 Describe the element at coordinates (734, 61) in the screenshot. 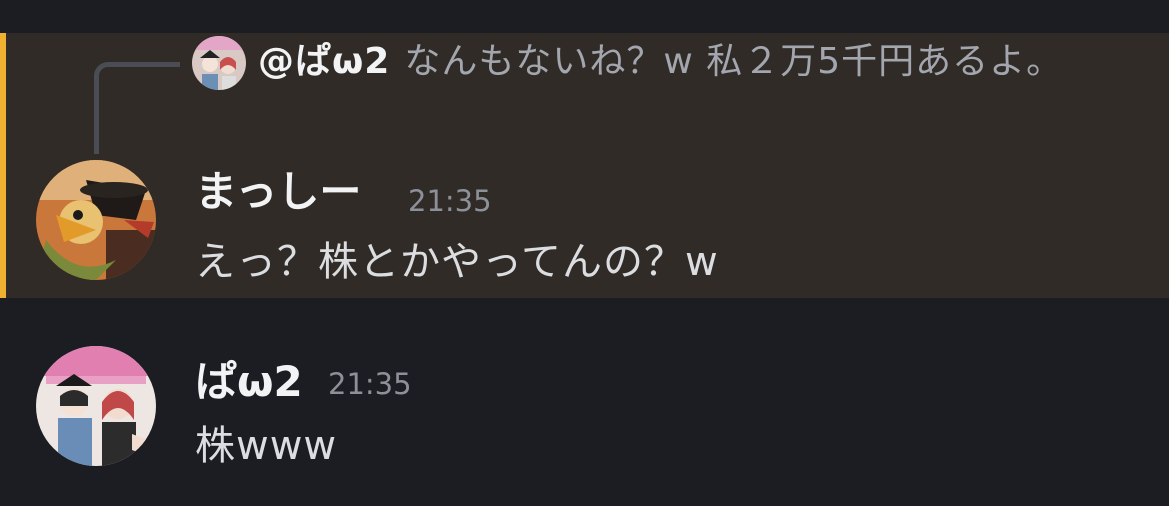

I see `reply-text: なんもないね？w 私２万5千円あるよ。` at that location.